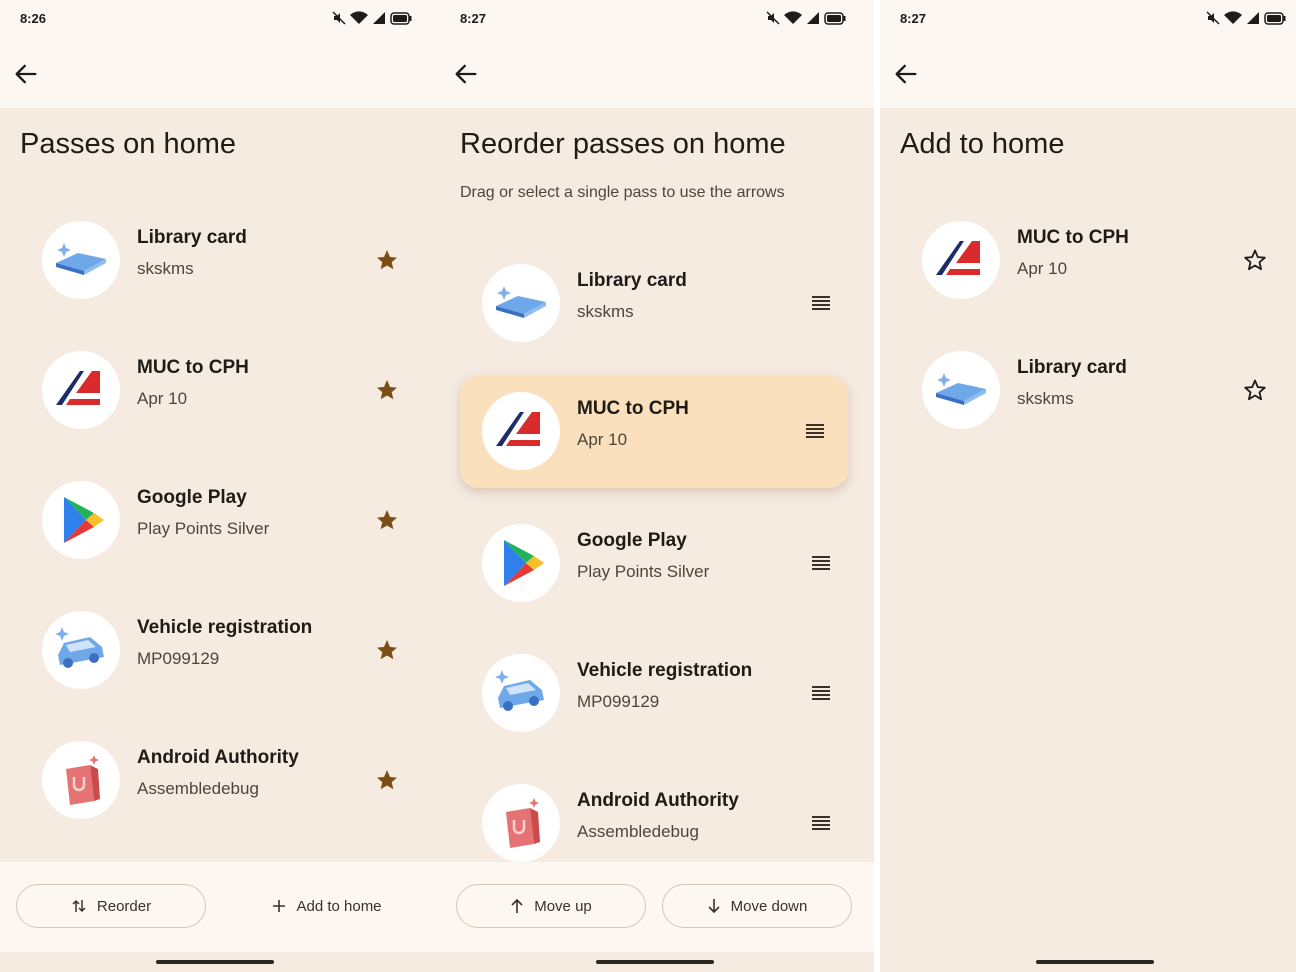 This screenshot has width=1296, height=972. I want to click on pass-detail: Play Points Silver, so click(203, 528).